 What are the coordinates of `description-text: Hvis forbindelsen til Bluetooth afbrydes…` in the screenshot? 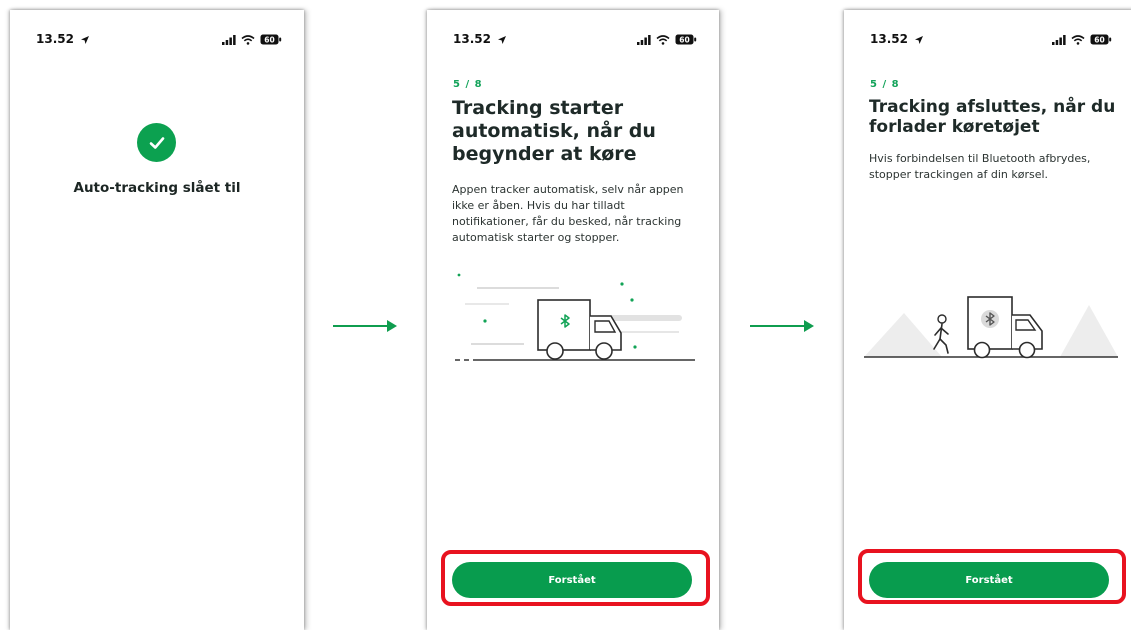 It's located at (980, 166).